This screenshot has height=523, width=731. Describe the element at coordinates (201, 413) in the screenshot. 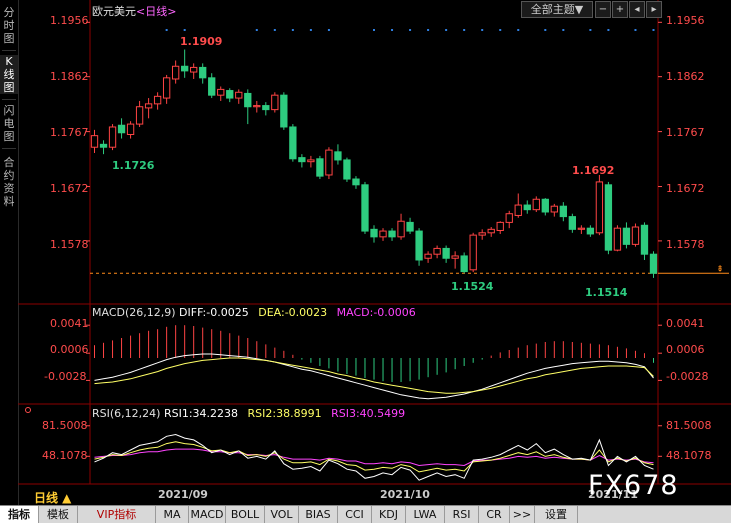

I see `rsi1-value: RSI1:34.2238` at that location.